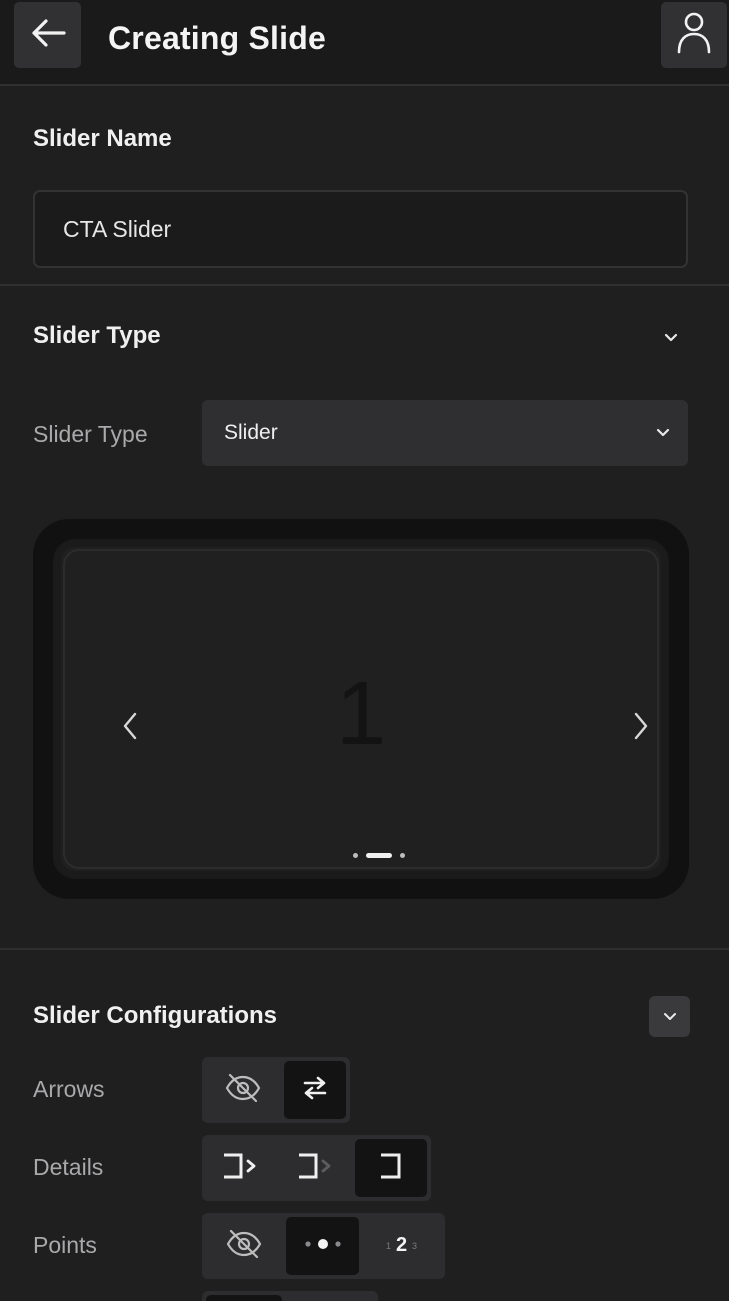  What do you see at coordinates (90, 434) in the screenshot?
I see `slider-type-field-label: Slider Type` at bounding box center [90, 434].